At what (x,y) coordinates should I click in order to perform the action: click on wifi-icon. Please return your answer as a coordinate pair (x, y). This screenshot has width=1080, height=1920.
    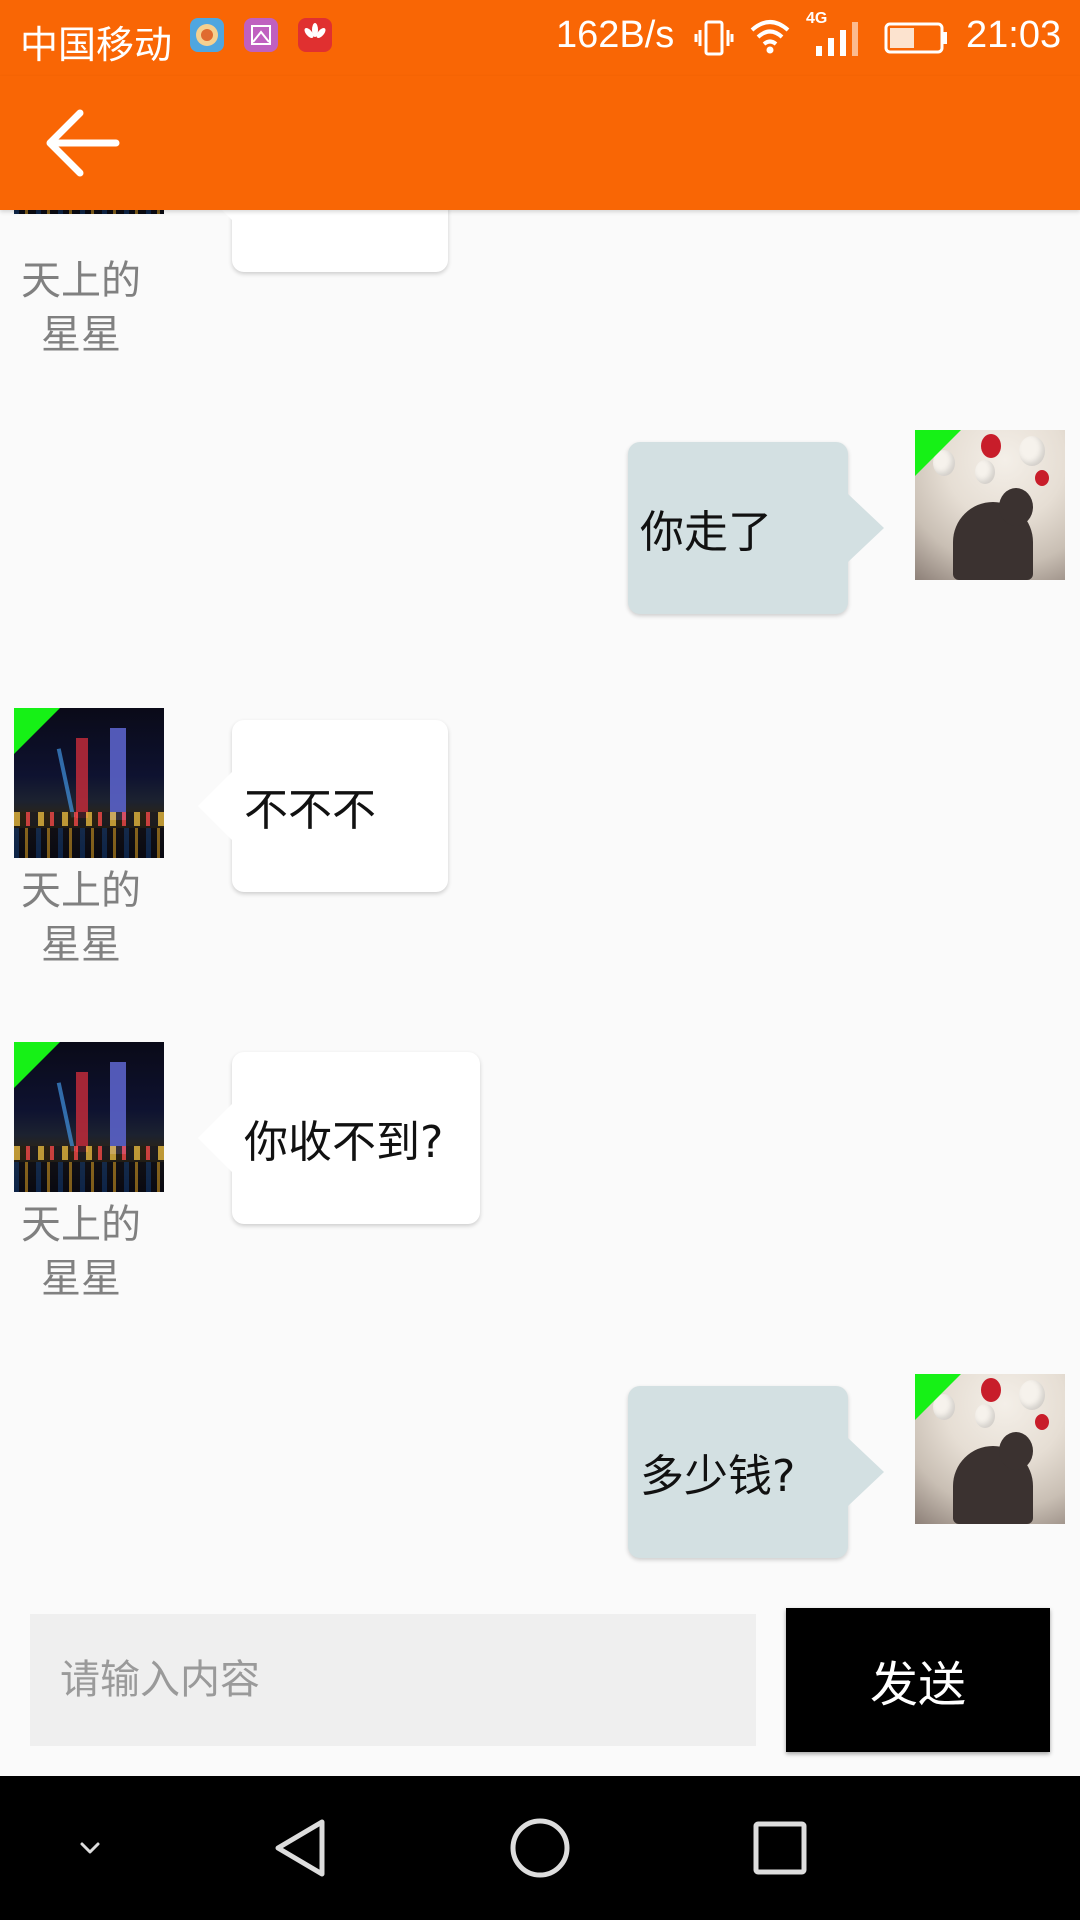
    Looking at the image, I should click on (770, 38).